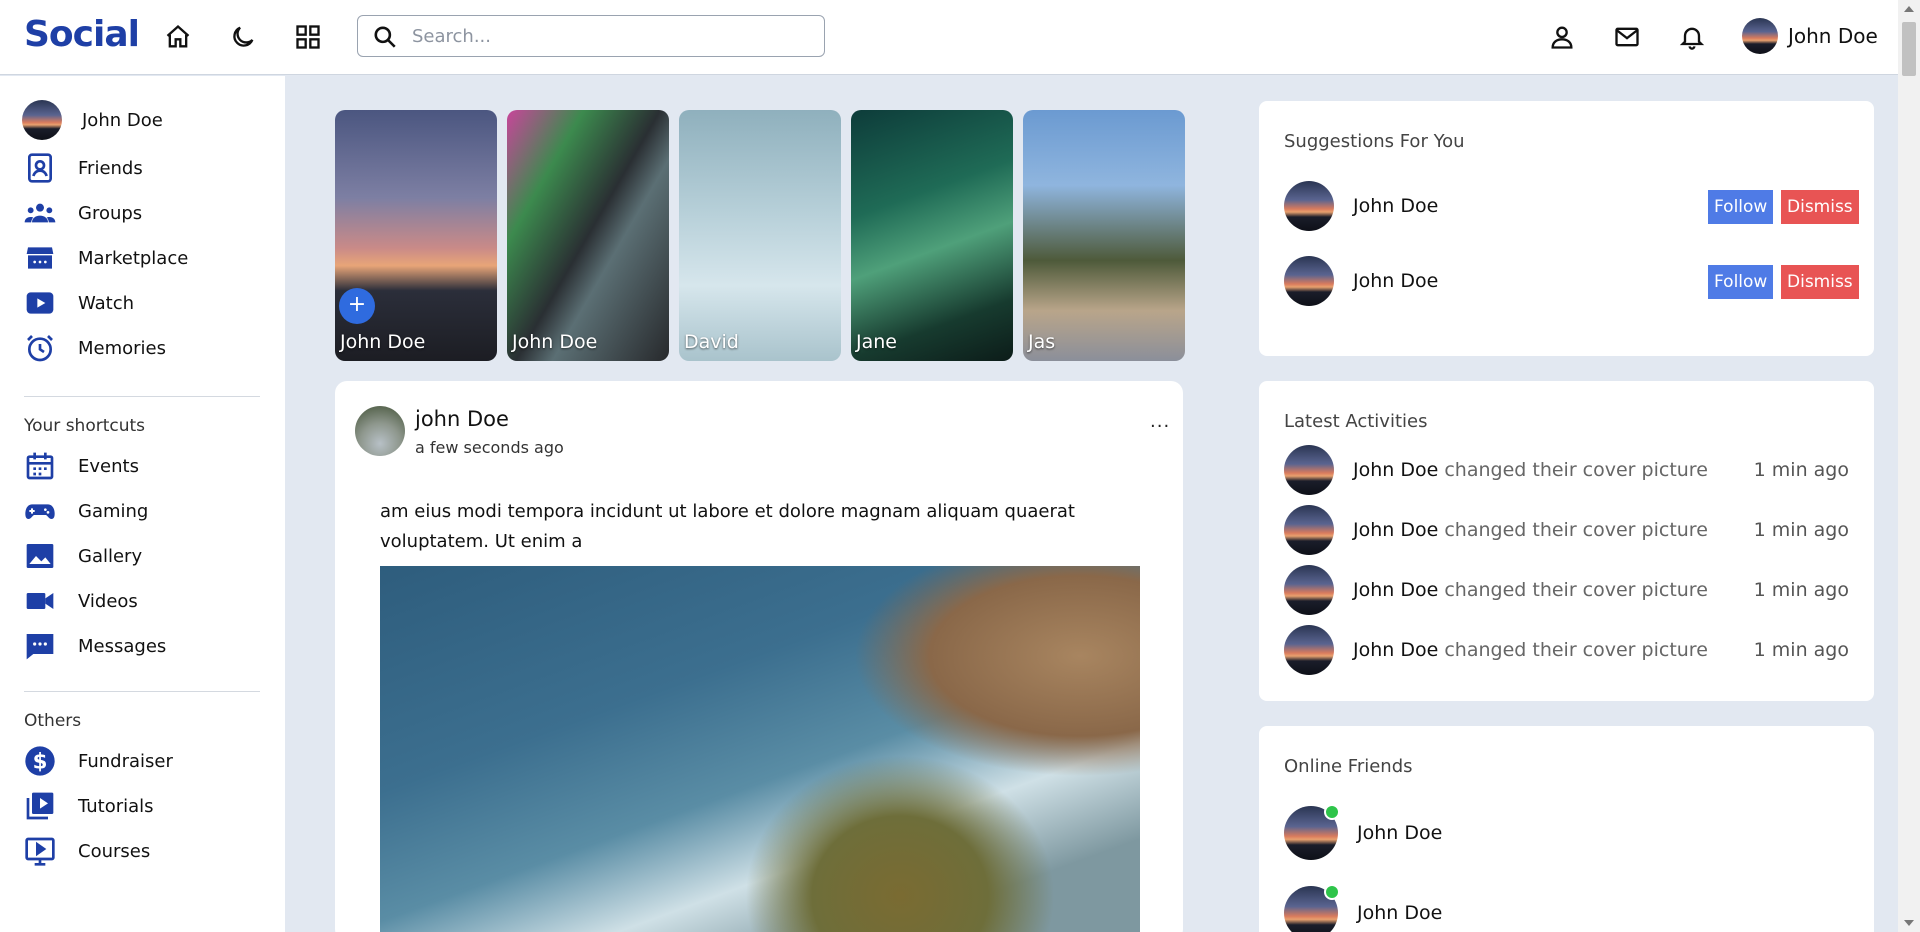  Describe the element at coordinates (82, 168) in the screenshot. I see `sidebar-item-friends: Friends` at that location.